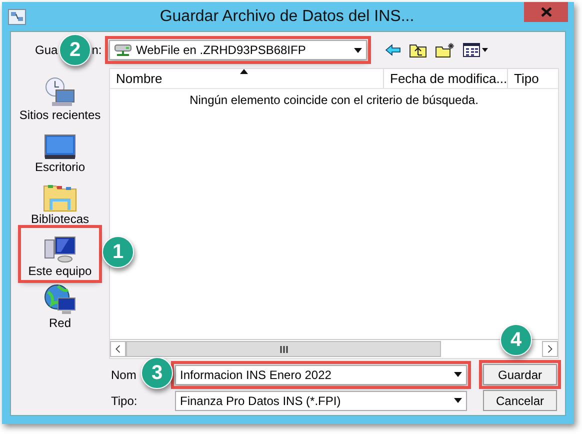  I want to click on cancel-button: Cancelar, so click(520, 400).